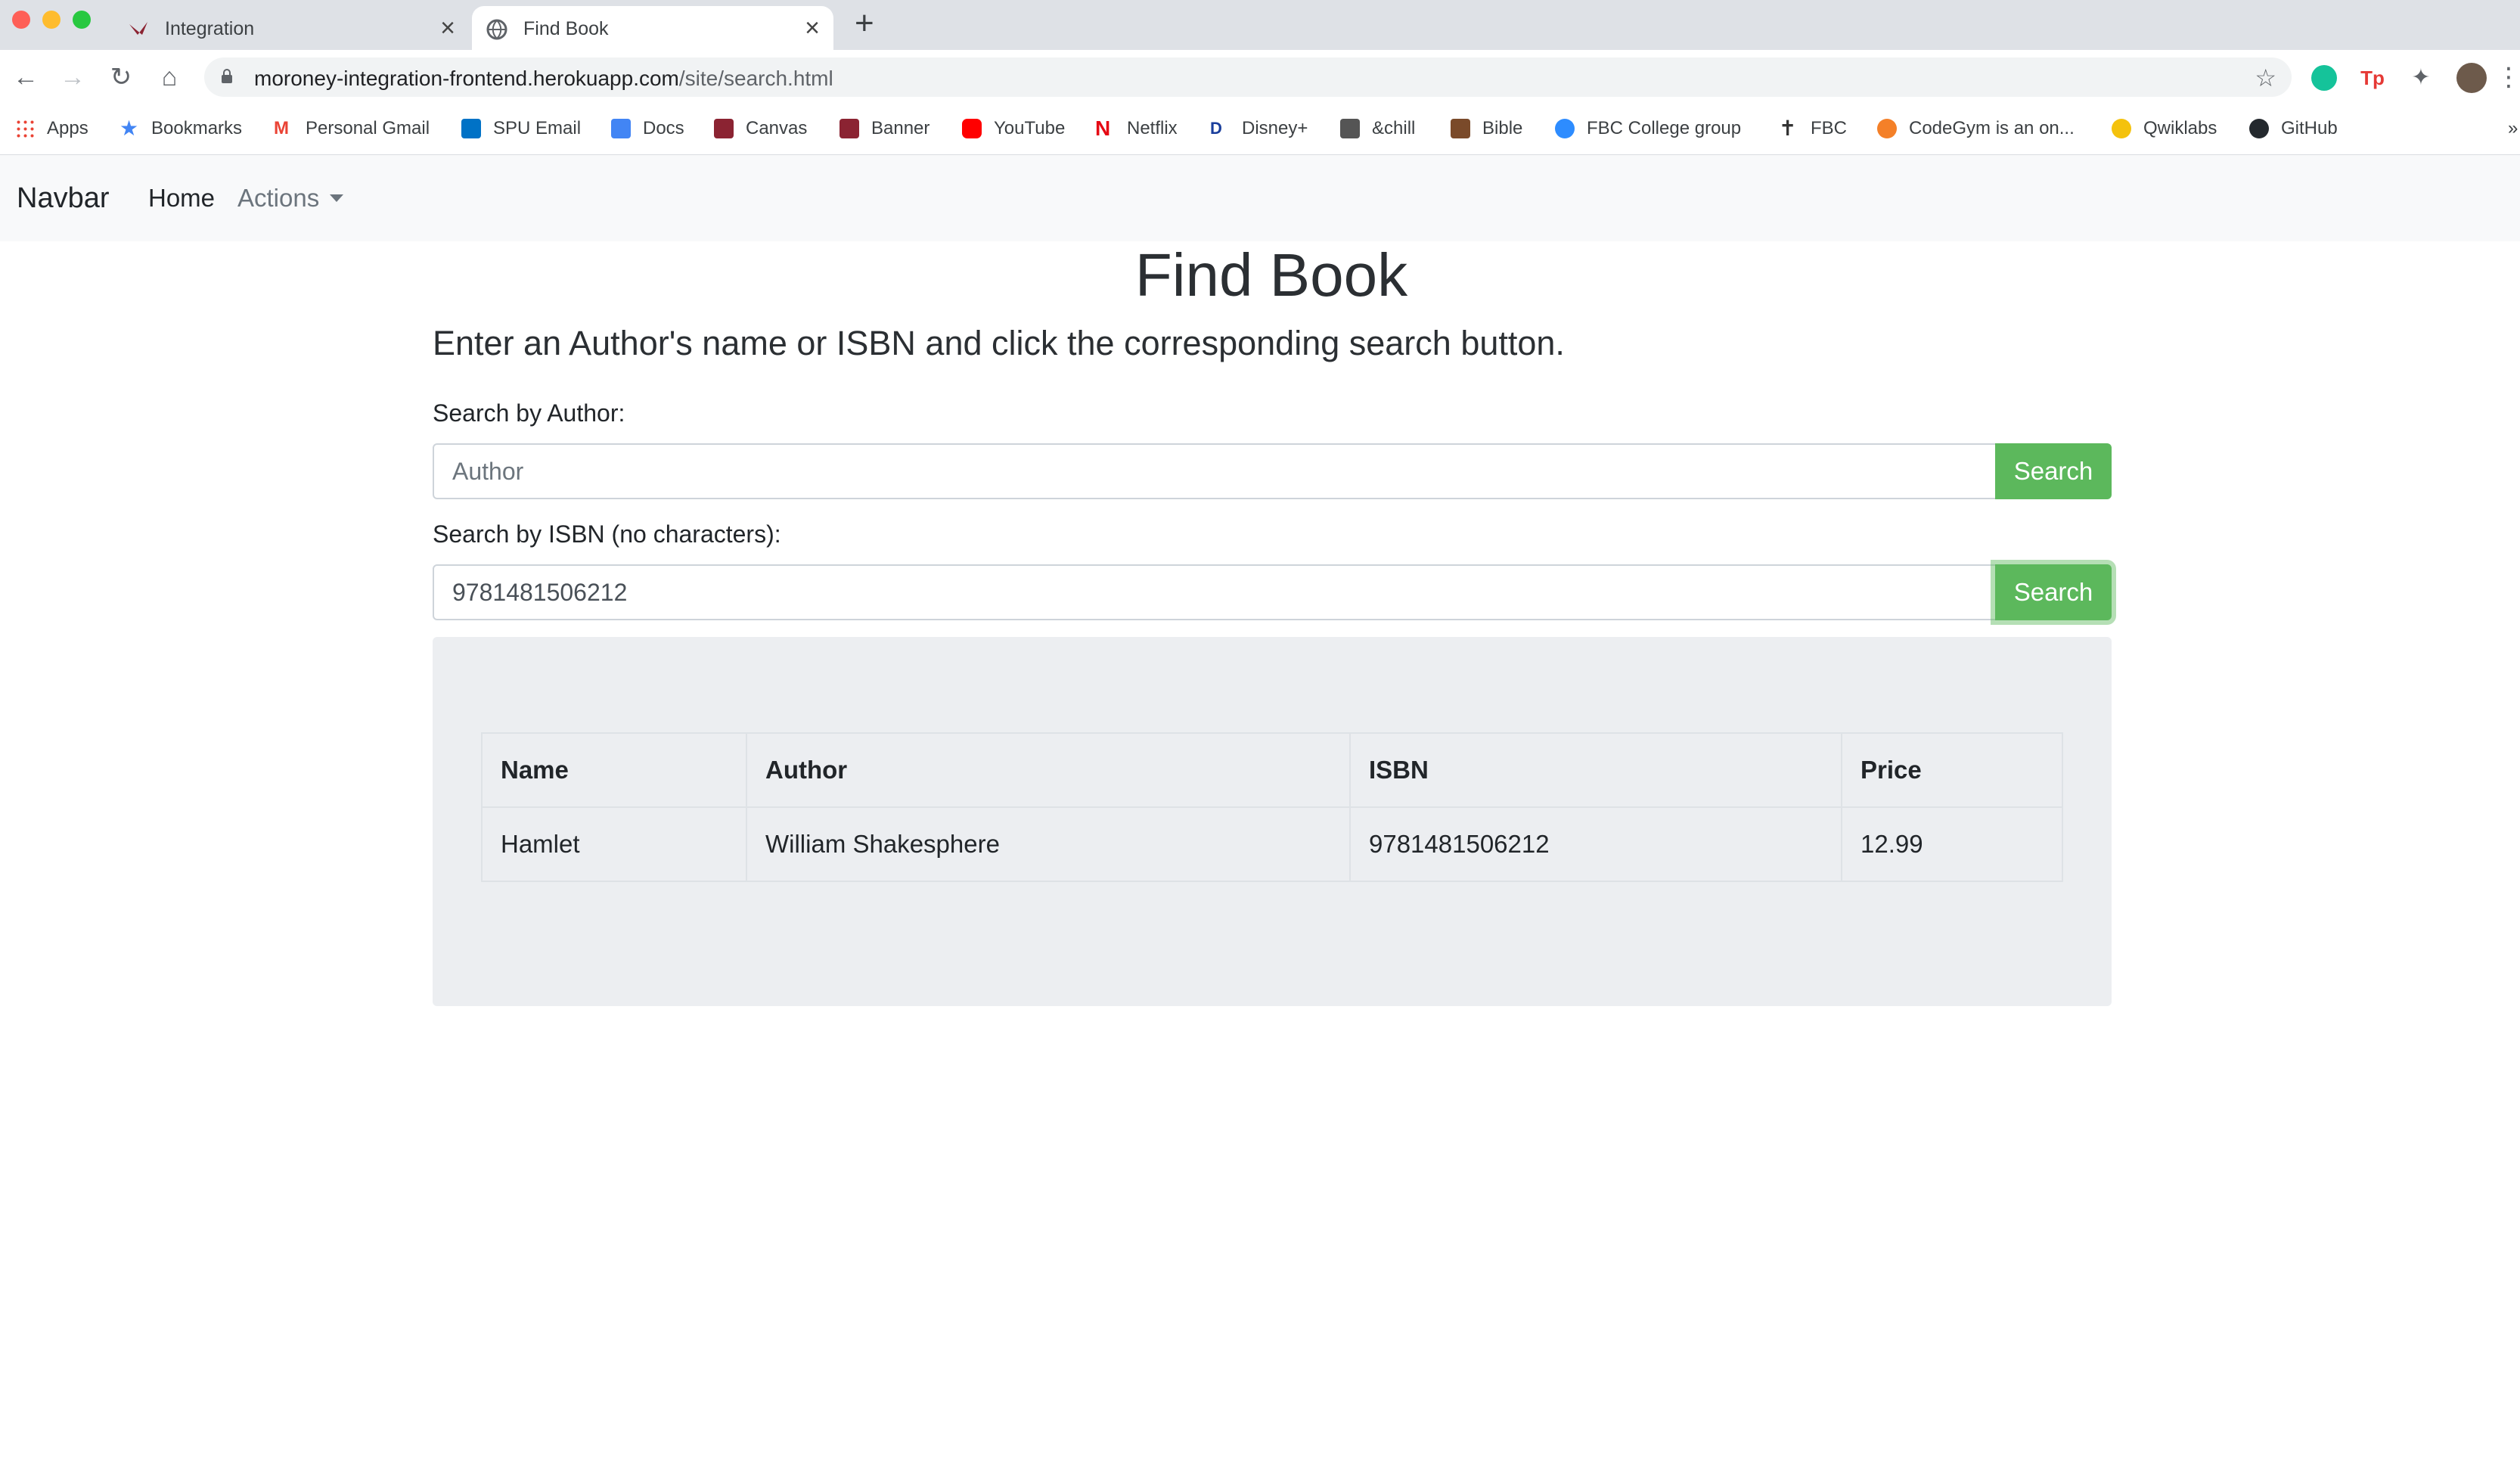  Describe the element at coordinates (2324, 78) in the screenshot. I see `grammarly-extension-icon` at that location.